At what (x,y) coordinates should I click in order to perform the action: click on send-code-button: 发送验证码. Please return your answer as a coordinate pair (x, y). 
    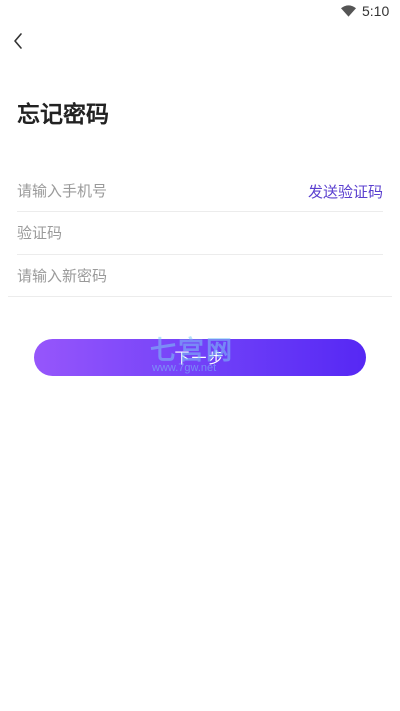
    Looking at the image, I should click on (345, 191).